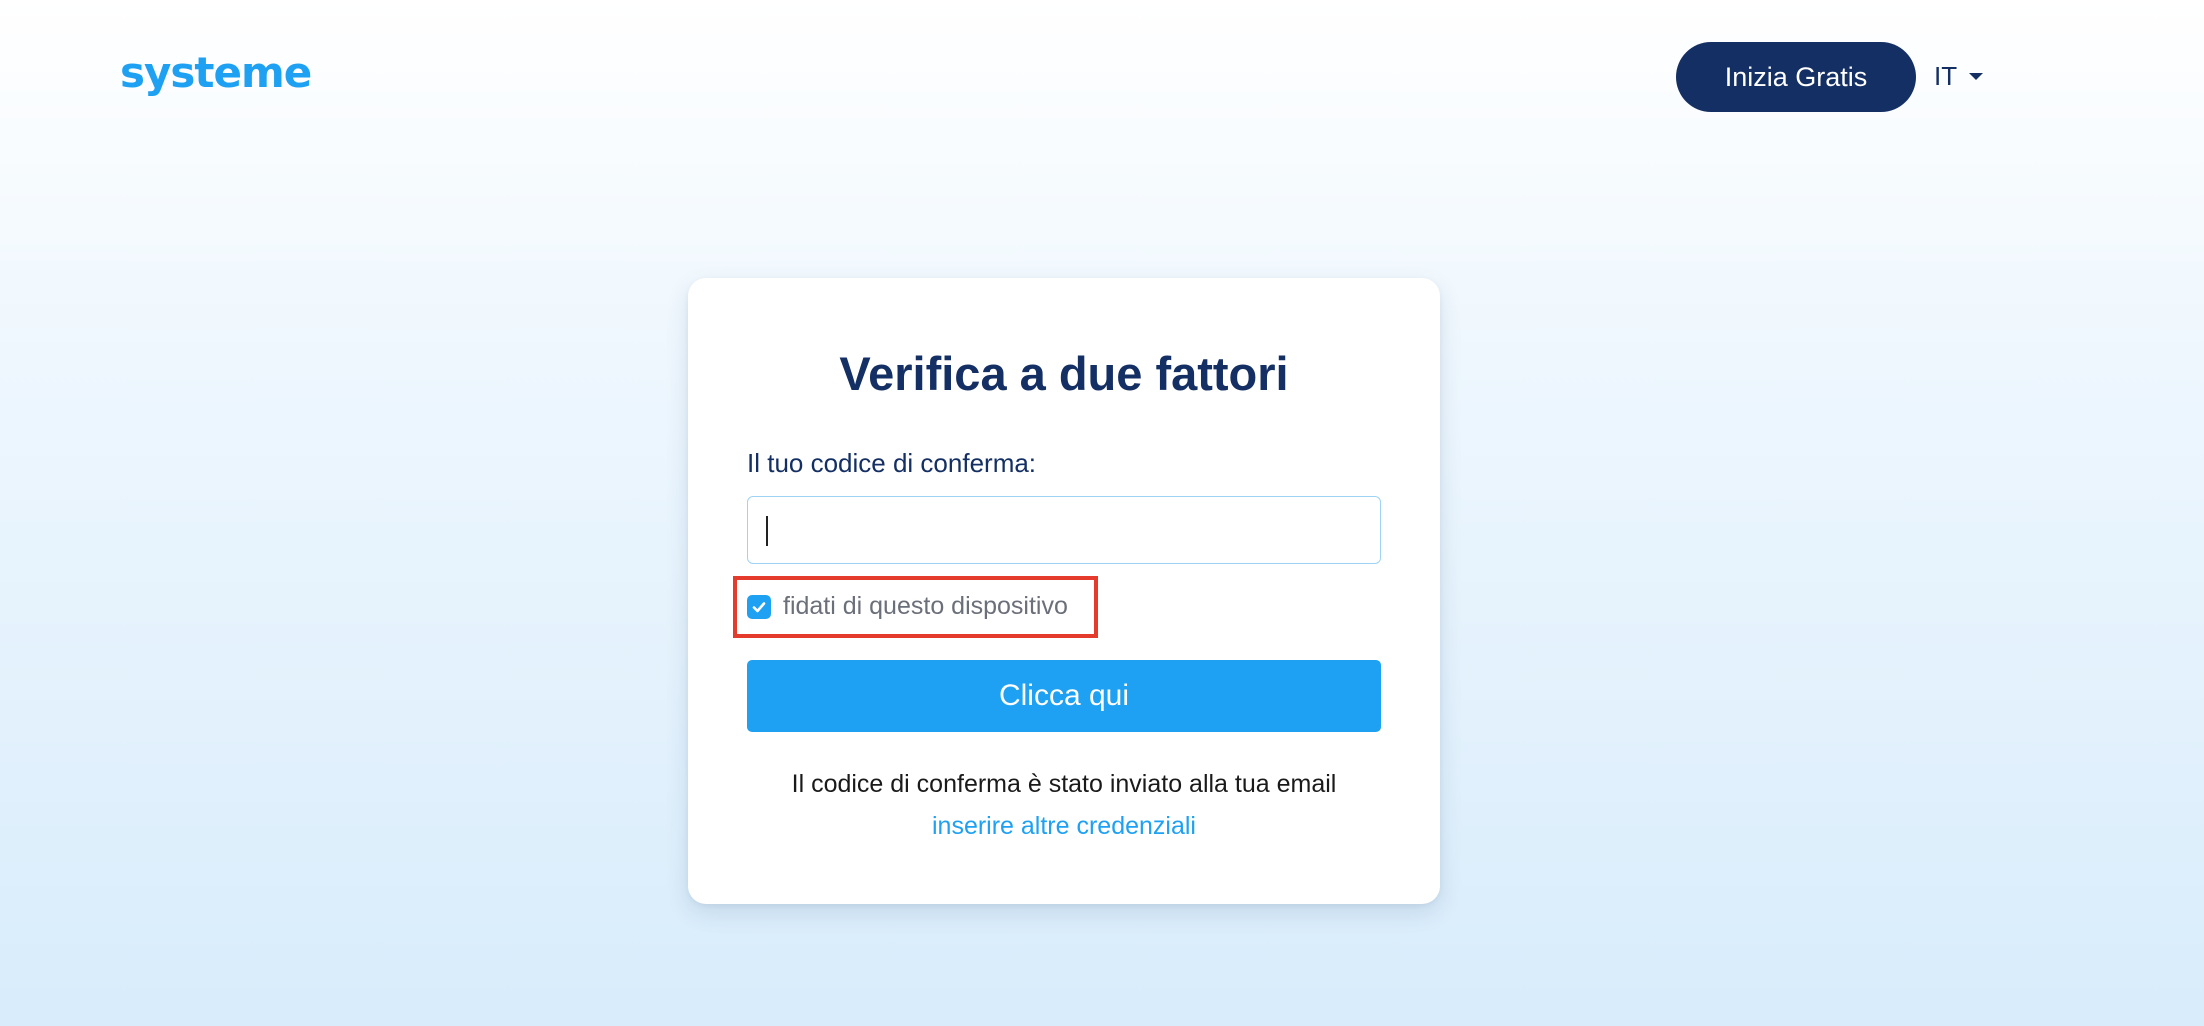 The height and width of the screenshot is (1026, 2204). Describe the element at coordinates (767, 531) in the screenshot. I see `text-cursor` at that location.